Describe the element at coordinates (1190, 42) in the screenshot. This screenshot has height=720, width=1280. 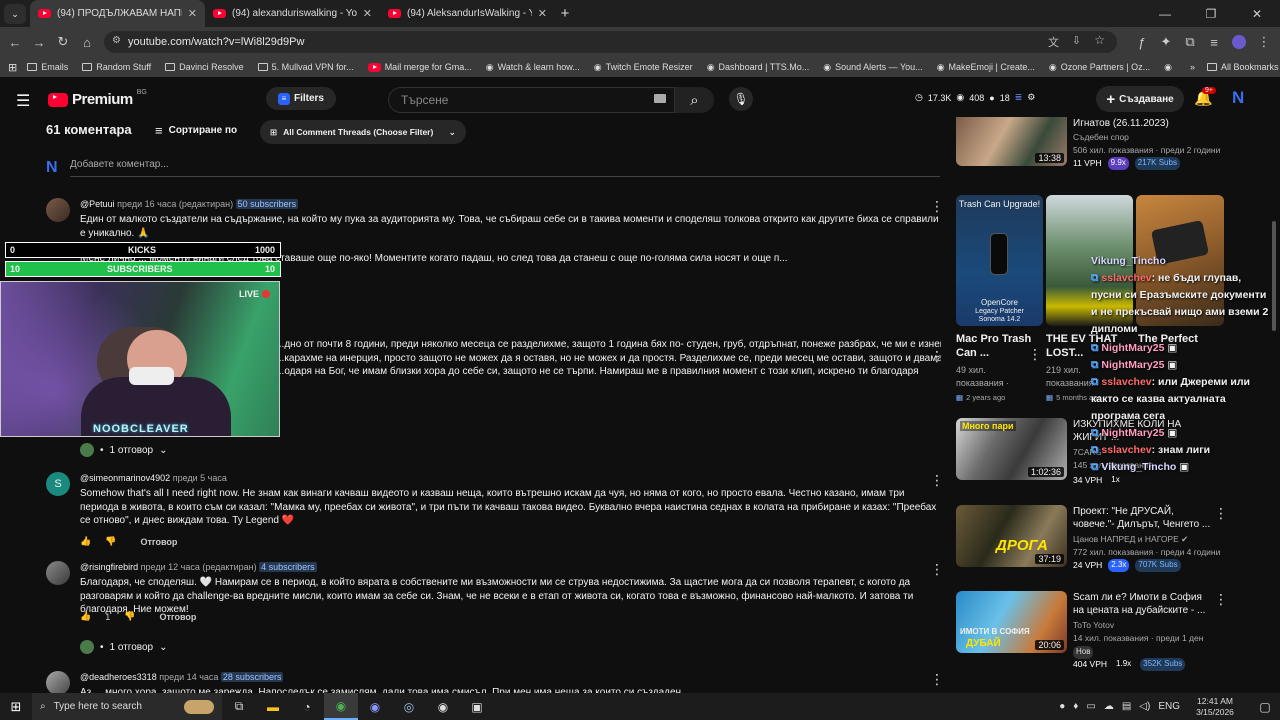
I see `extensions-puzzle-icon: ⧉` at that location.